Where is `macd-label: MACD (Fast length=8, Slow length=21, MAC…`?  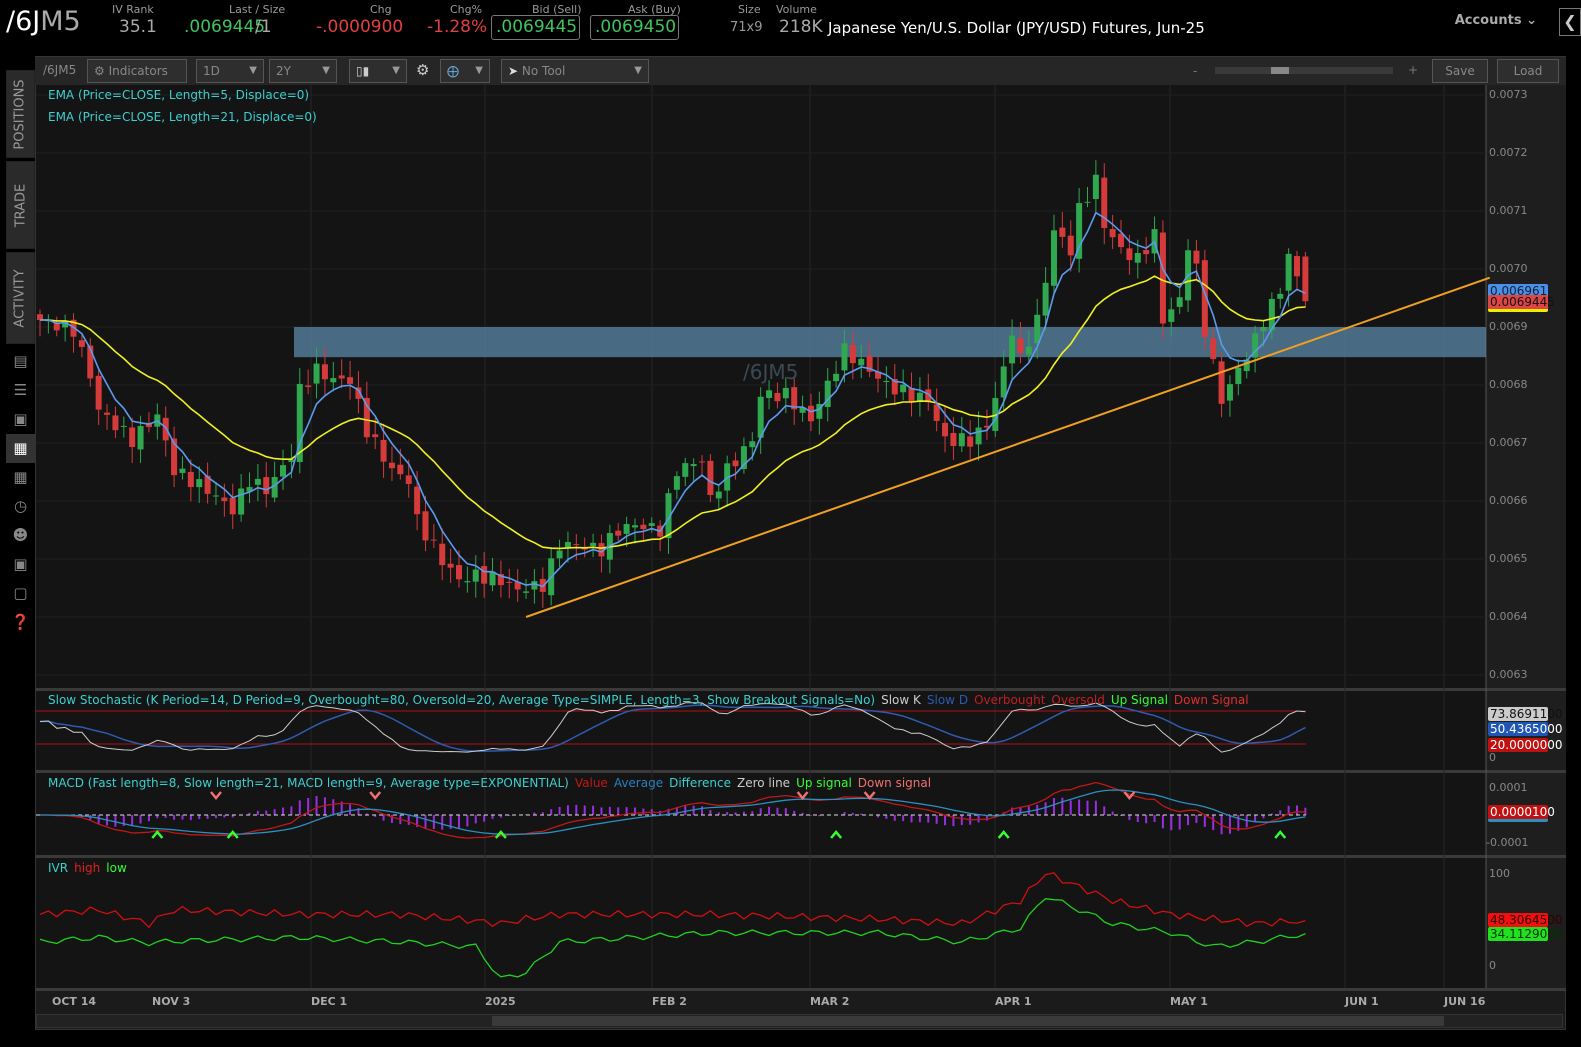 macd-label: MACD (Fast length=8, Slow length=21, MAC… is located at coordinates (489, 783).